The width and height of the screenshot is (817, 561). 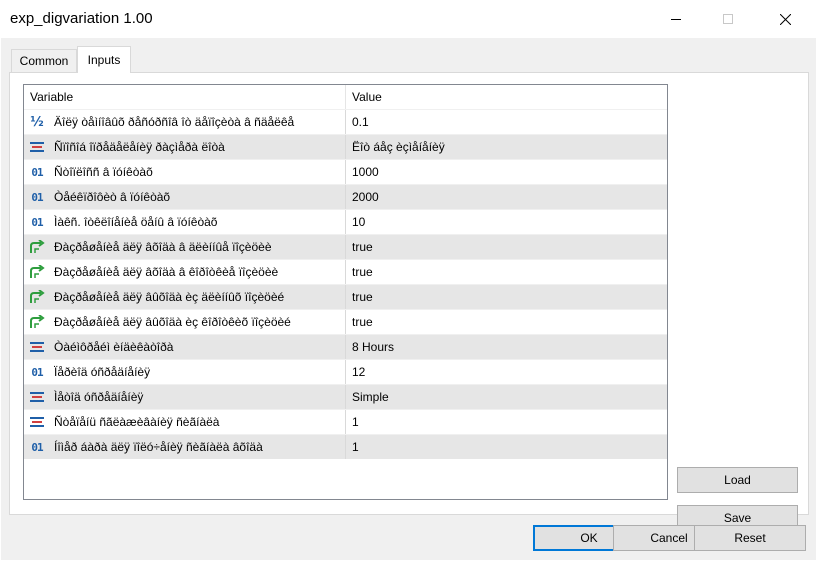 I want to click on value-cell: 1000, so click(x=503, y=172).